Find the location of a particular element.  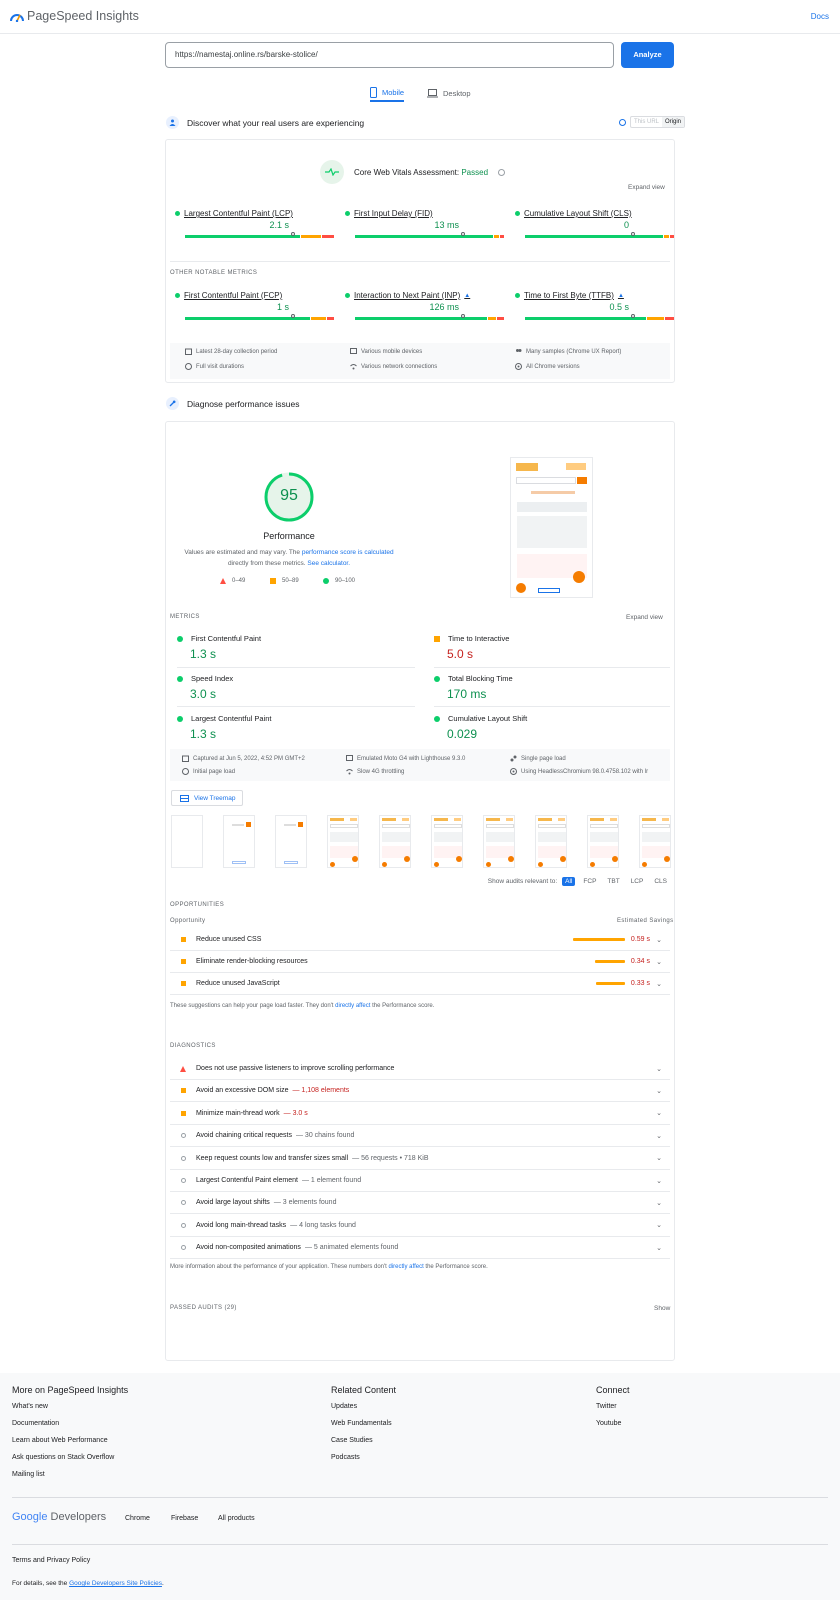

field-metric: First Contentful Paint (FCP) 1 s is located at coordinates (255, 305).